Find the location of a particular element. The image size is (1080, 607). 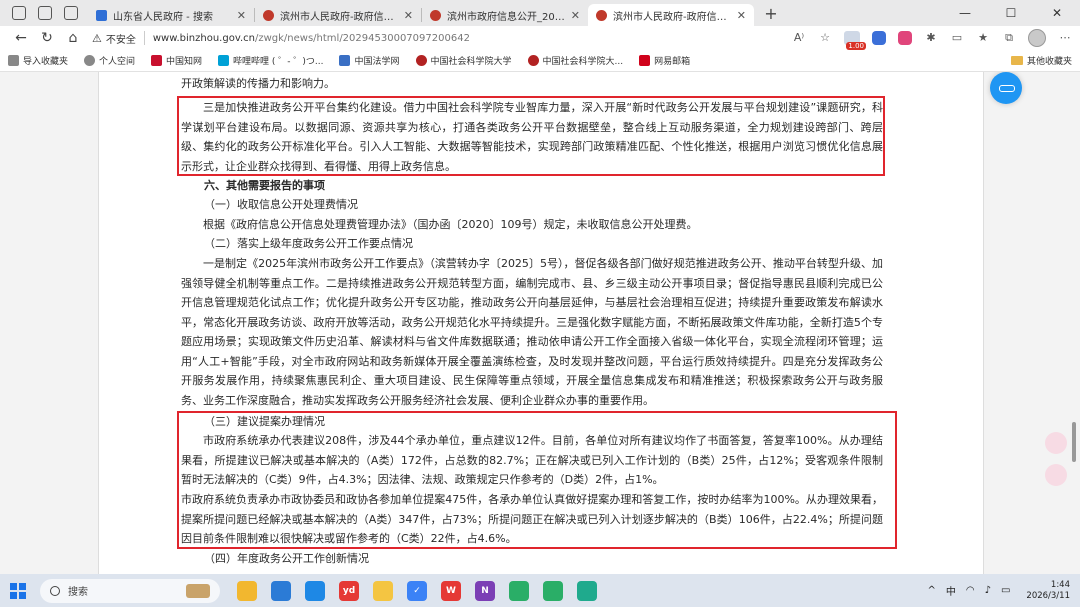

clock-date: 2026/3/11 is located at coordinates (1048, 595).